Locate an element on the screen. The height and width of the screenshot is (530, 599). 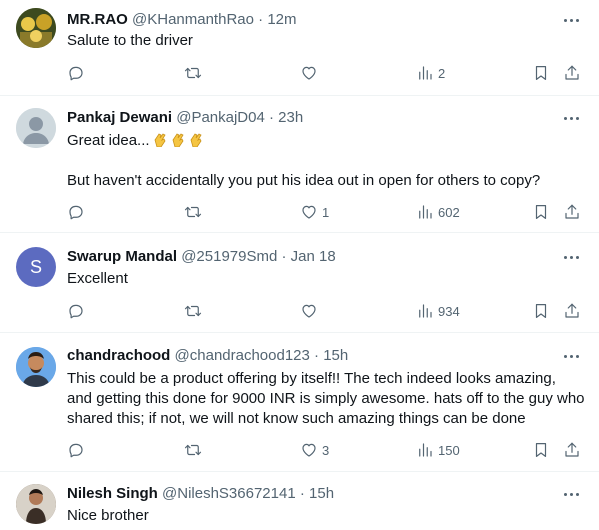
like-button: 3 is located at coordinates (314, 450).